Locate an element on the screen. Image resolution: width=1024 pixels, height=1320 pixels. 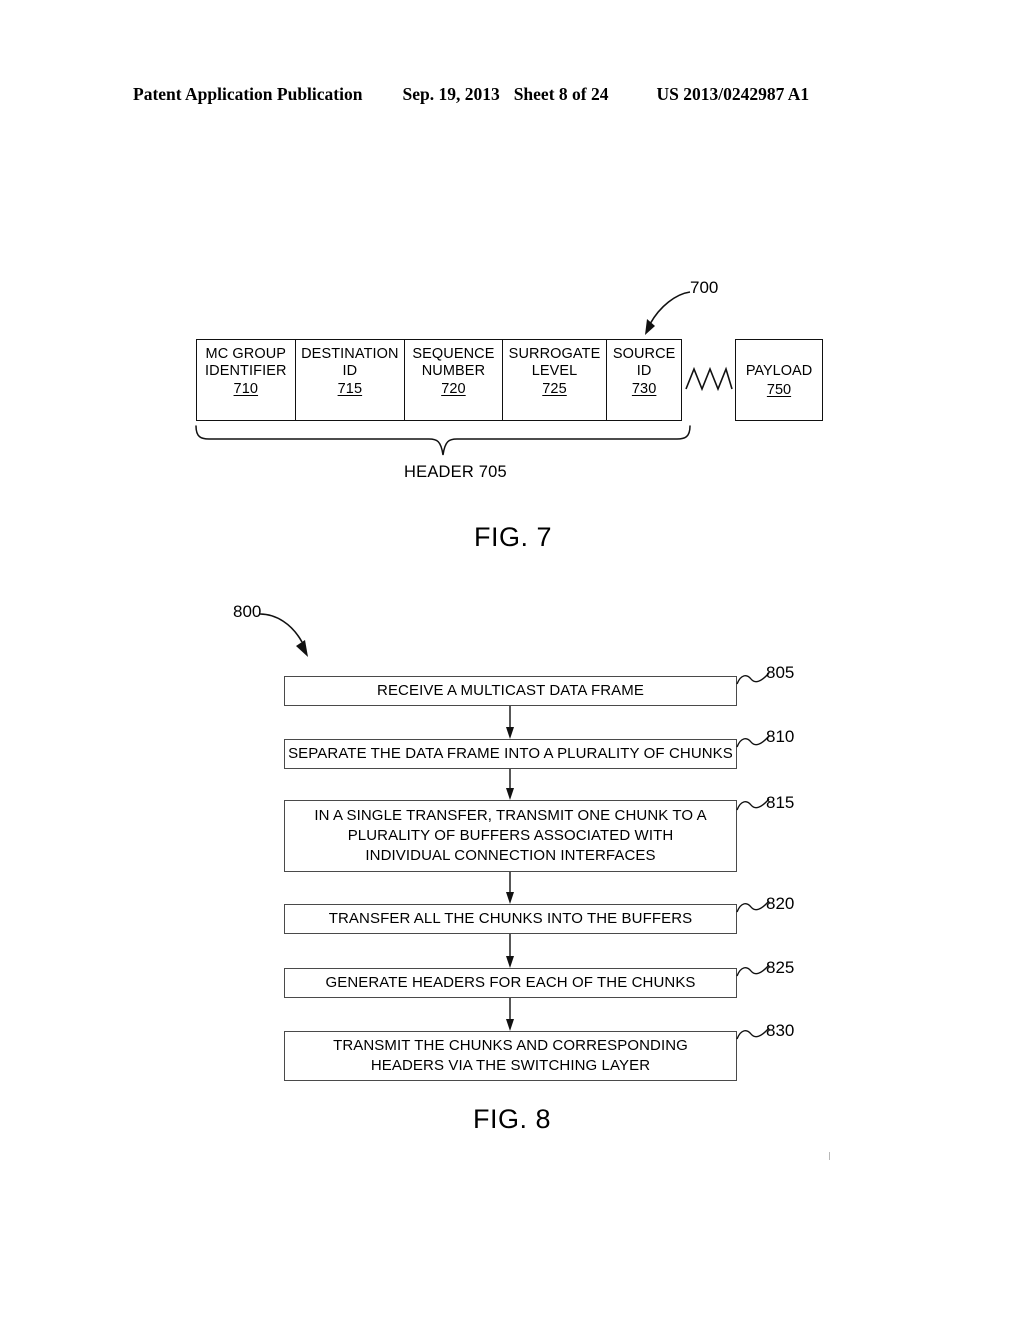
flow-step-825: GENERATE HEADERS FOR EACH OF THE CHUNKS is located at coordinates (510, 983).